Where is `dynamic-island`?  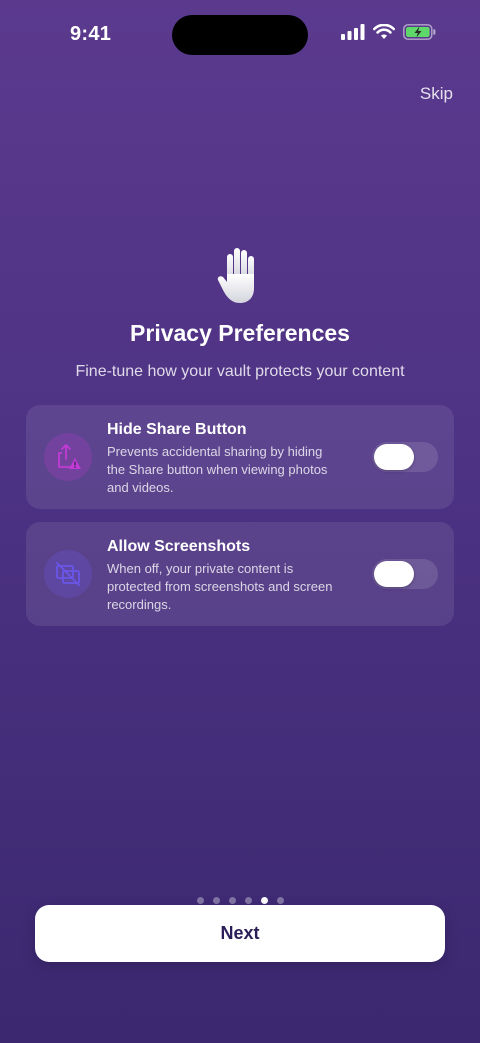 dynamic-island is located at coordinates (240, 35).